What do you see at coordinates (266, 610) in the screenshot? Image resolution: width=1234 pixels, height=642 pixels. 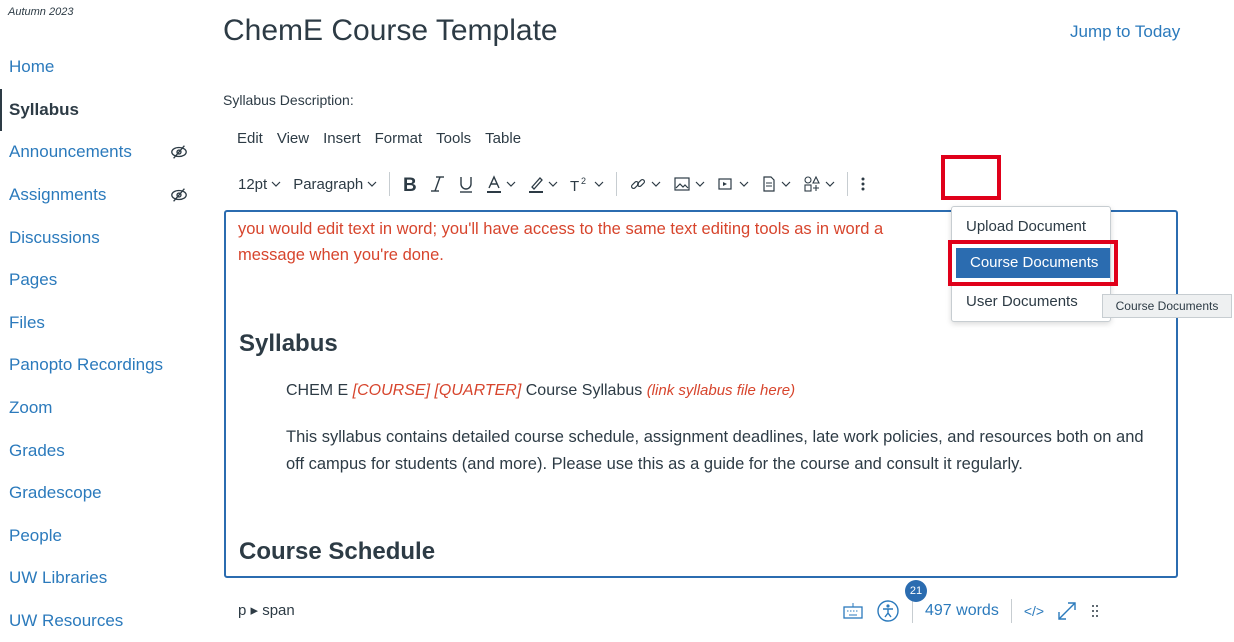 I see `element-path: p ▸ span` at bounding box center [266, 610].